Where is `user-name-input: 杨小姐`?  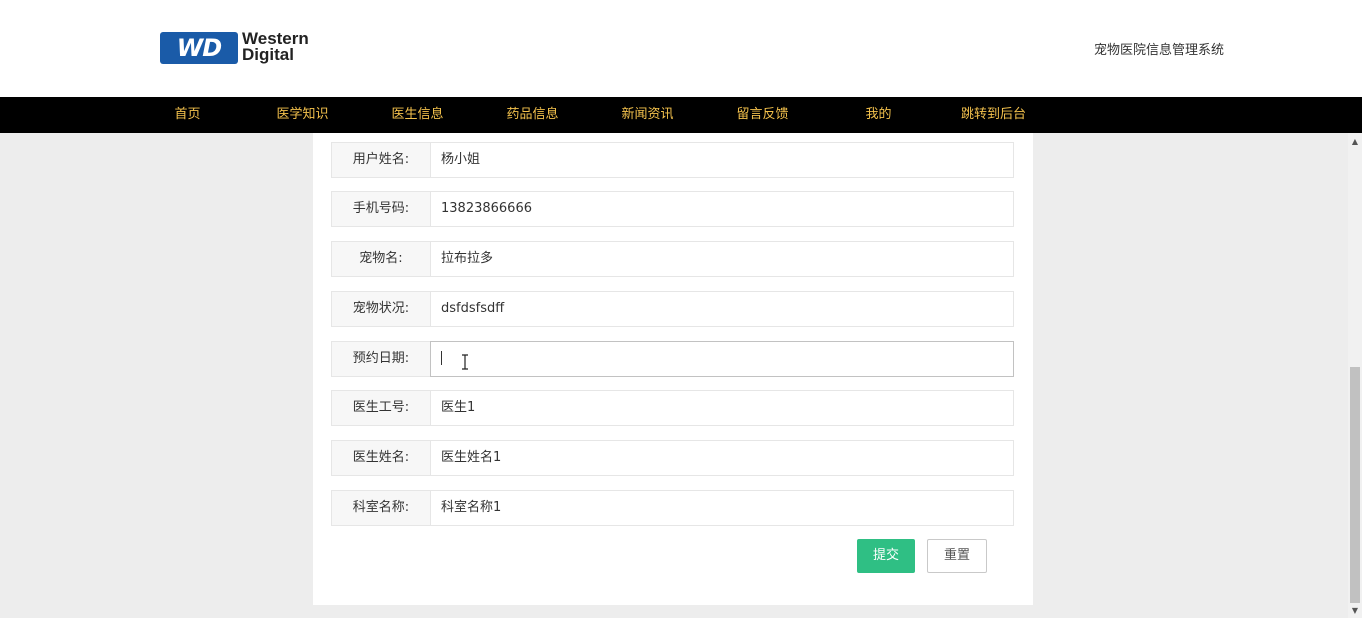 user-name-input: 杨小姐 is located at coordinates (722, 160).